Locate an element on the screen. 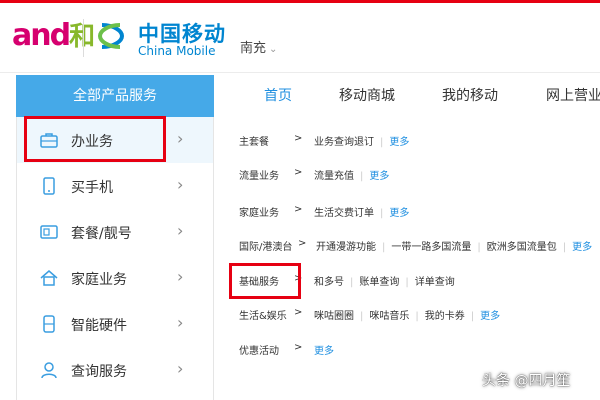  submenu-link: 和多号 is located at coordinates (329, 282).